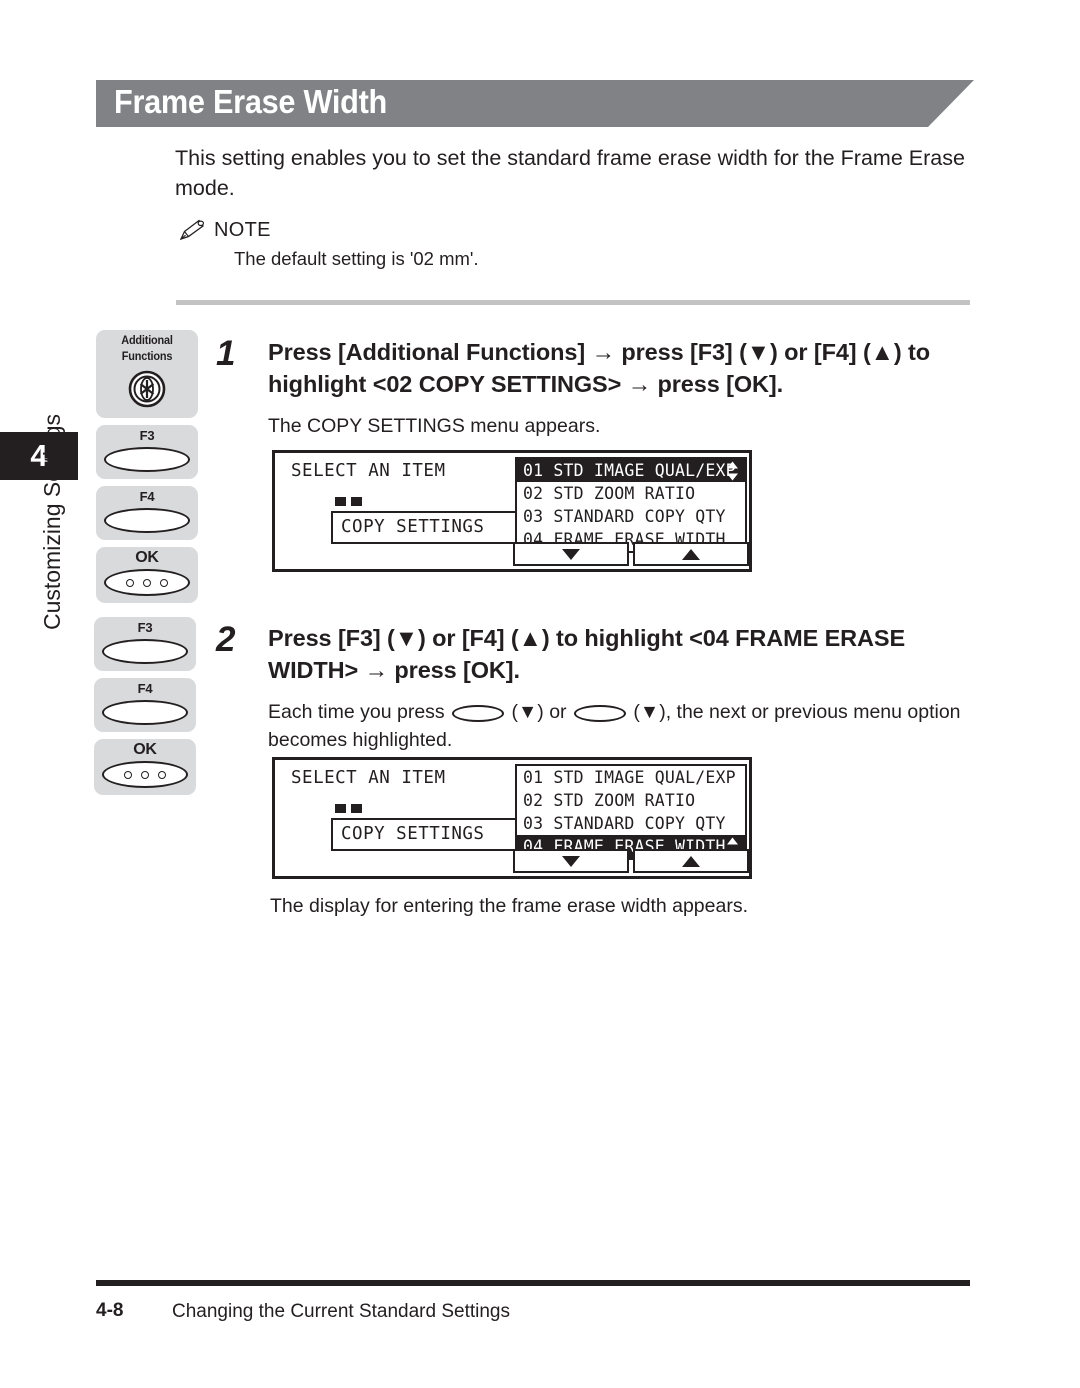 This screenshot has height=1388, width=1080. I want to click on note-body: The default setting is '02 mm'., so click(356, 258).